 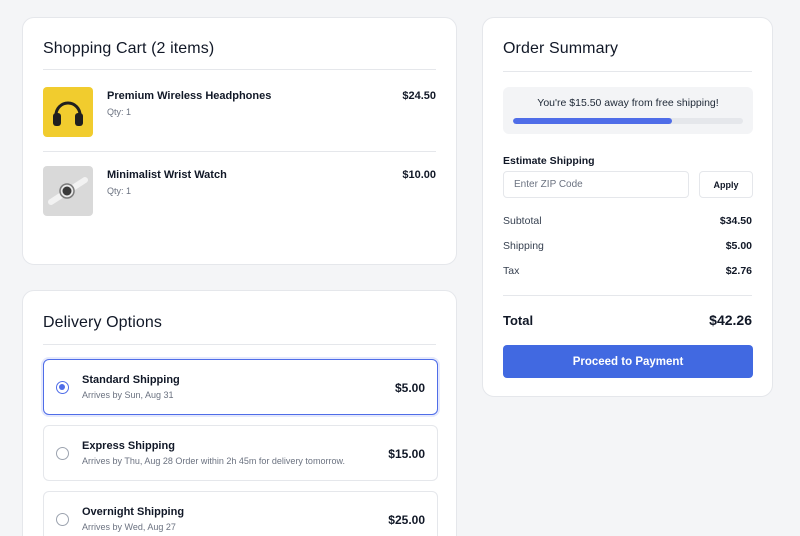 I want to click on headphones-icon, so click(x=68, y=113).